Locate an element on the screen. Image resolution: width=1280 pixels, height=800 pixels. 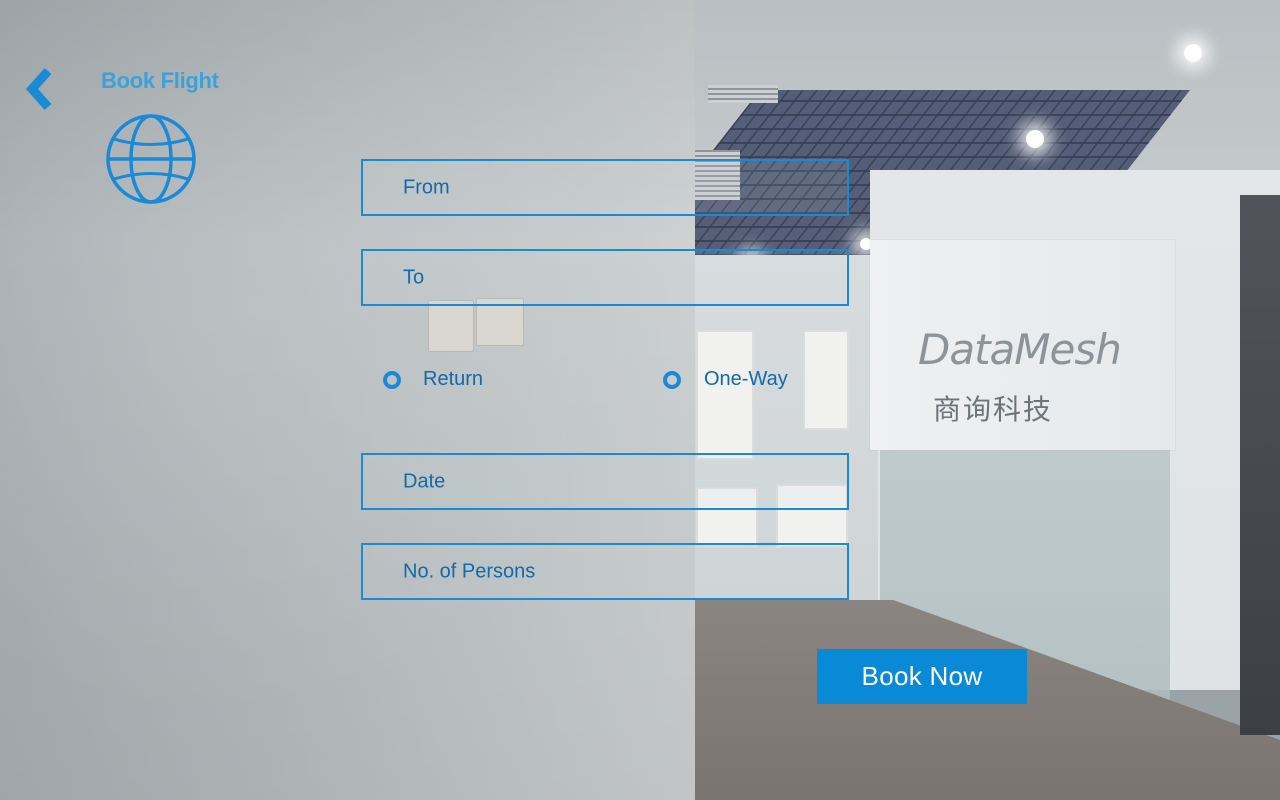
from-placeholder: From is located at coordinates (426, 187).